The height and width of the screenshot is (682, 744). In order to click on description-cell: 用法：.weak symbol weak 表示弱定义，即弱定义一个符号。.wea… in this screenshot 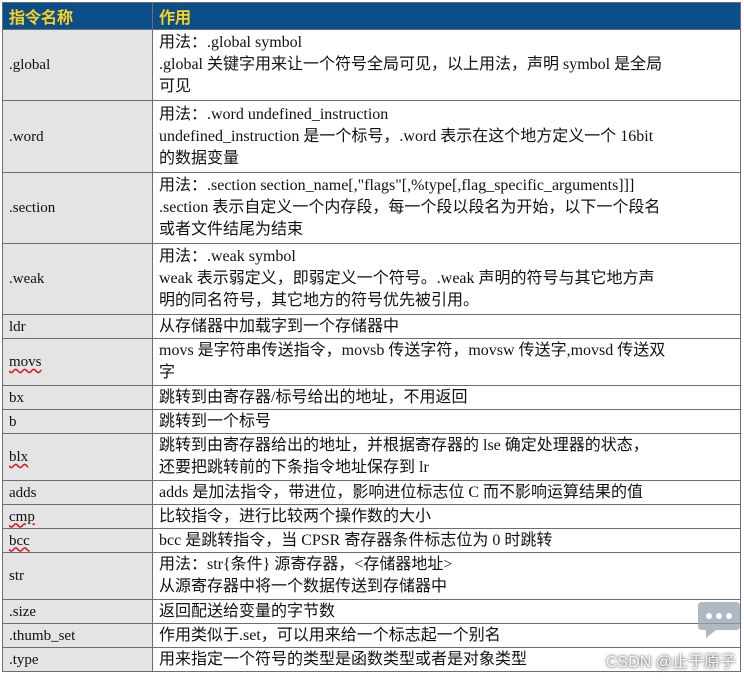, I will do `click(446, 279)`.